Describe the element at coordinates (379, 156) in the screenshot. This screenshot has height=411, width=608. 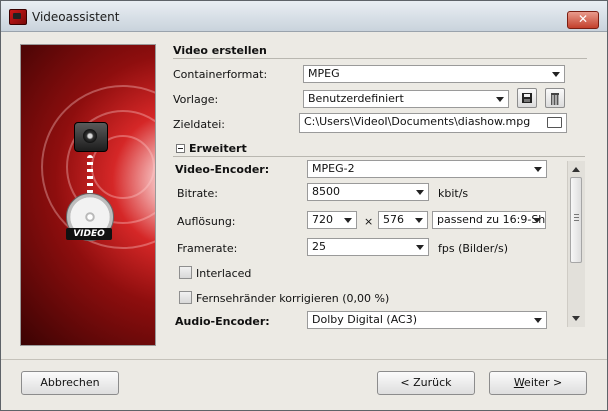
I see `advanced-divider` at that location.